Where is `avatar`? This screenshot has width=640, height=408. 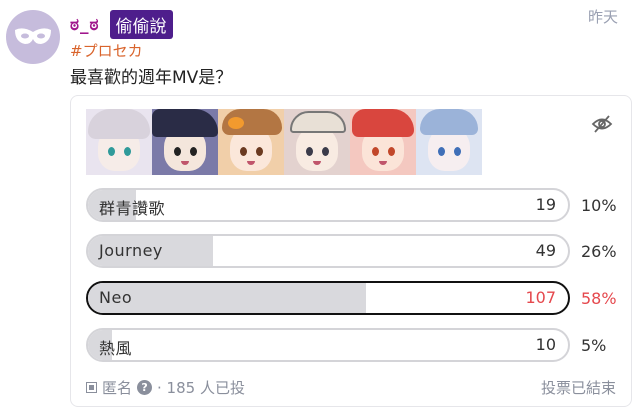 avatar is located at coordinates (33, 37).